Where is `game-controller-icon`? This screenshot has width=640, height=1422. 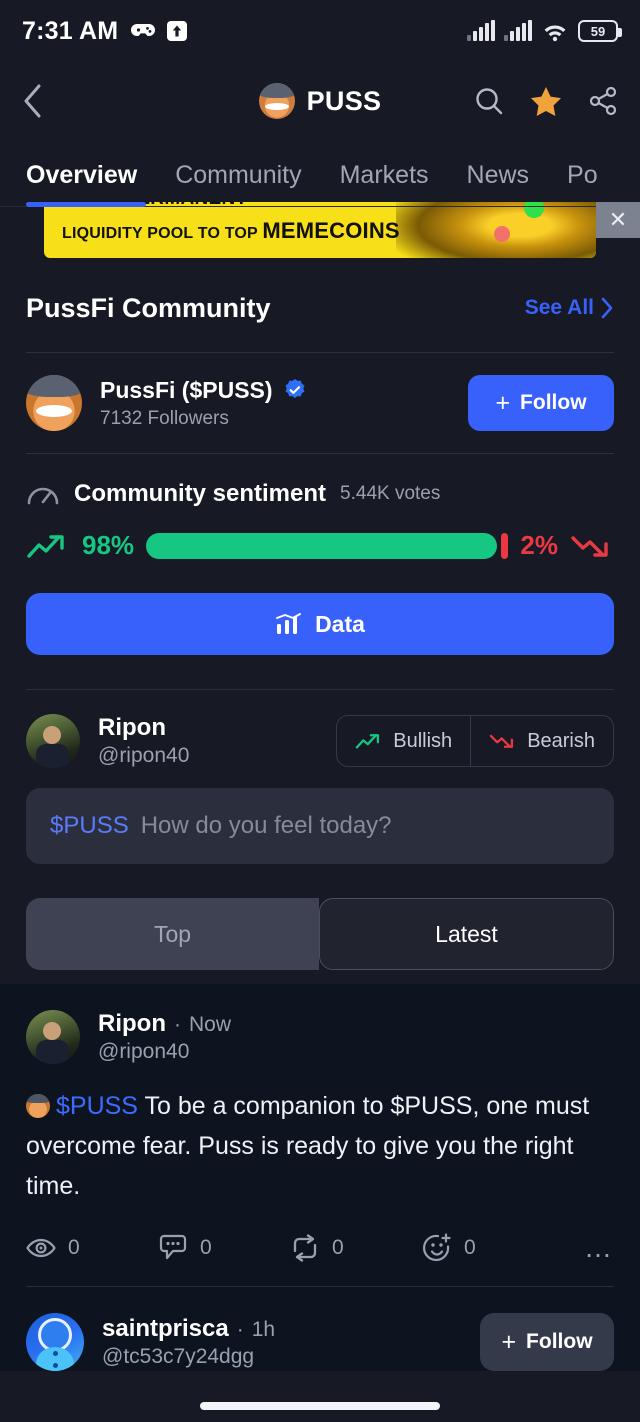
game-controller-icon is located at coordinates (143, 31).